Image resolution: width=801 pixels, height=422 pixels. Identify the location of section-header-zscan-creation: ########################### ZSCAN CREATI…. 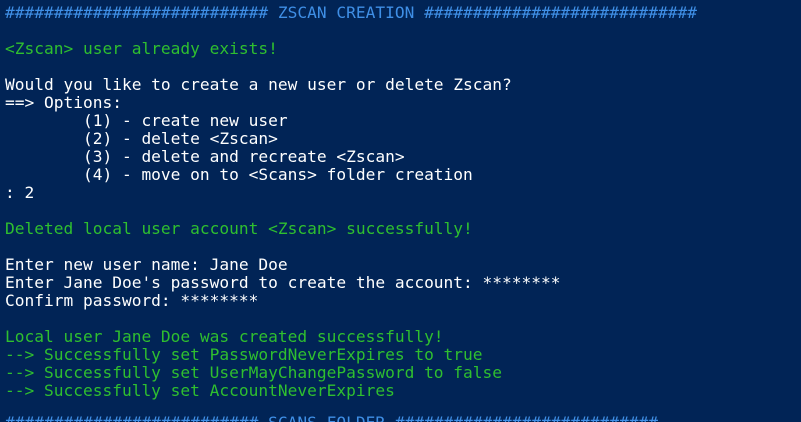
(351, 12).